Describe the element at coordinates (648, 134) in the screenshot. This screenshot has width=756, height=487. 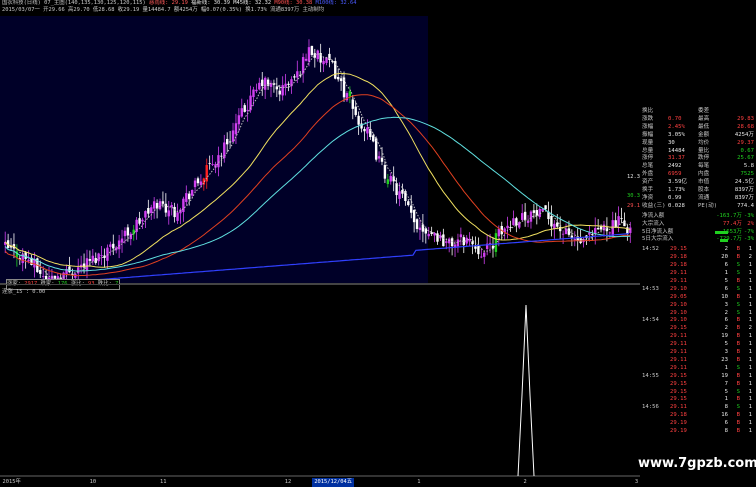
I see `quote-label: 振幅` at that location.